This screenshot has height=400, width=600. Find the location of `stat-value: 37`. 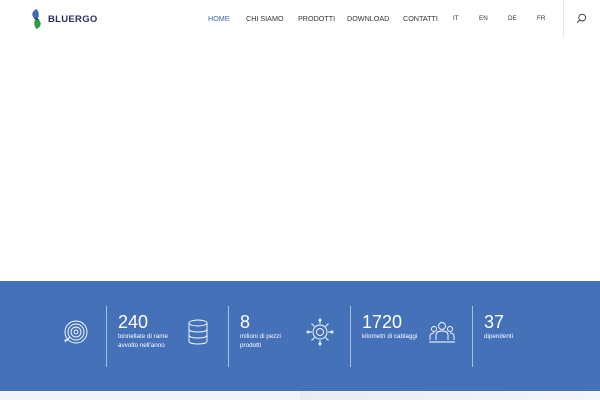

stat-value: 37 is located at coordinates (494, 322).